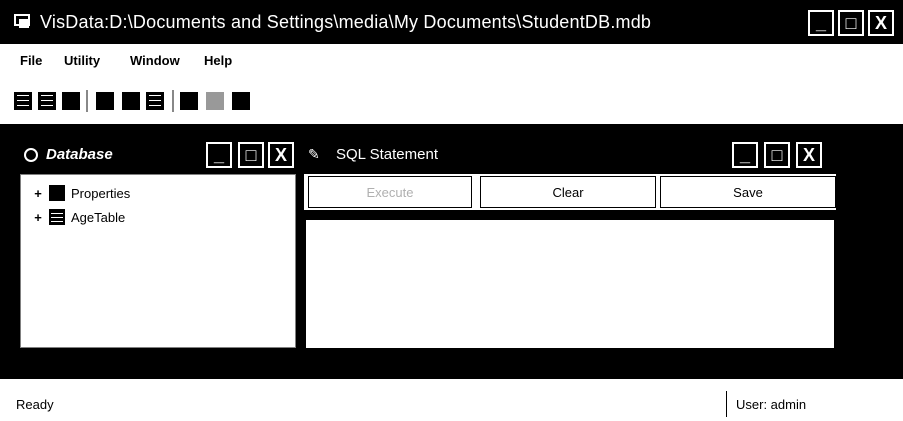 The image size is (903, 421). Describe the element at coordinates (105, 101) in the screenshot. I see `form-control-icon` at that location.